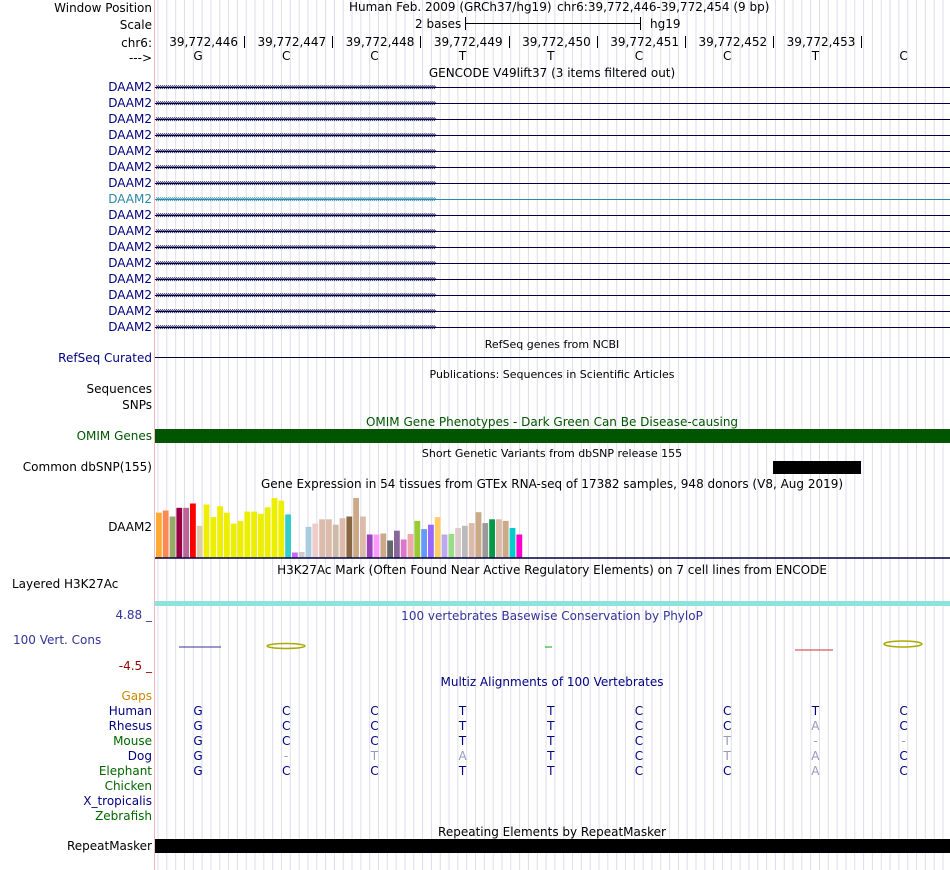  What do you see at coordinates (123, 816) in the screenshot?
I see `species-label: Zebrafish` at bounding box center [123, 816].